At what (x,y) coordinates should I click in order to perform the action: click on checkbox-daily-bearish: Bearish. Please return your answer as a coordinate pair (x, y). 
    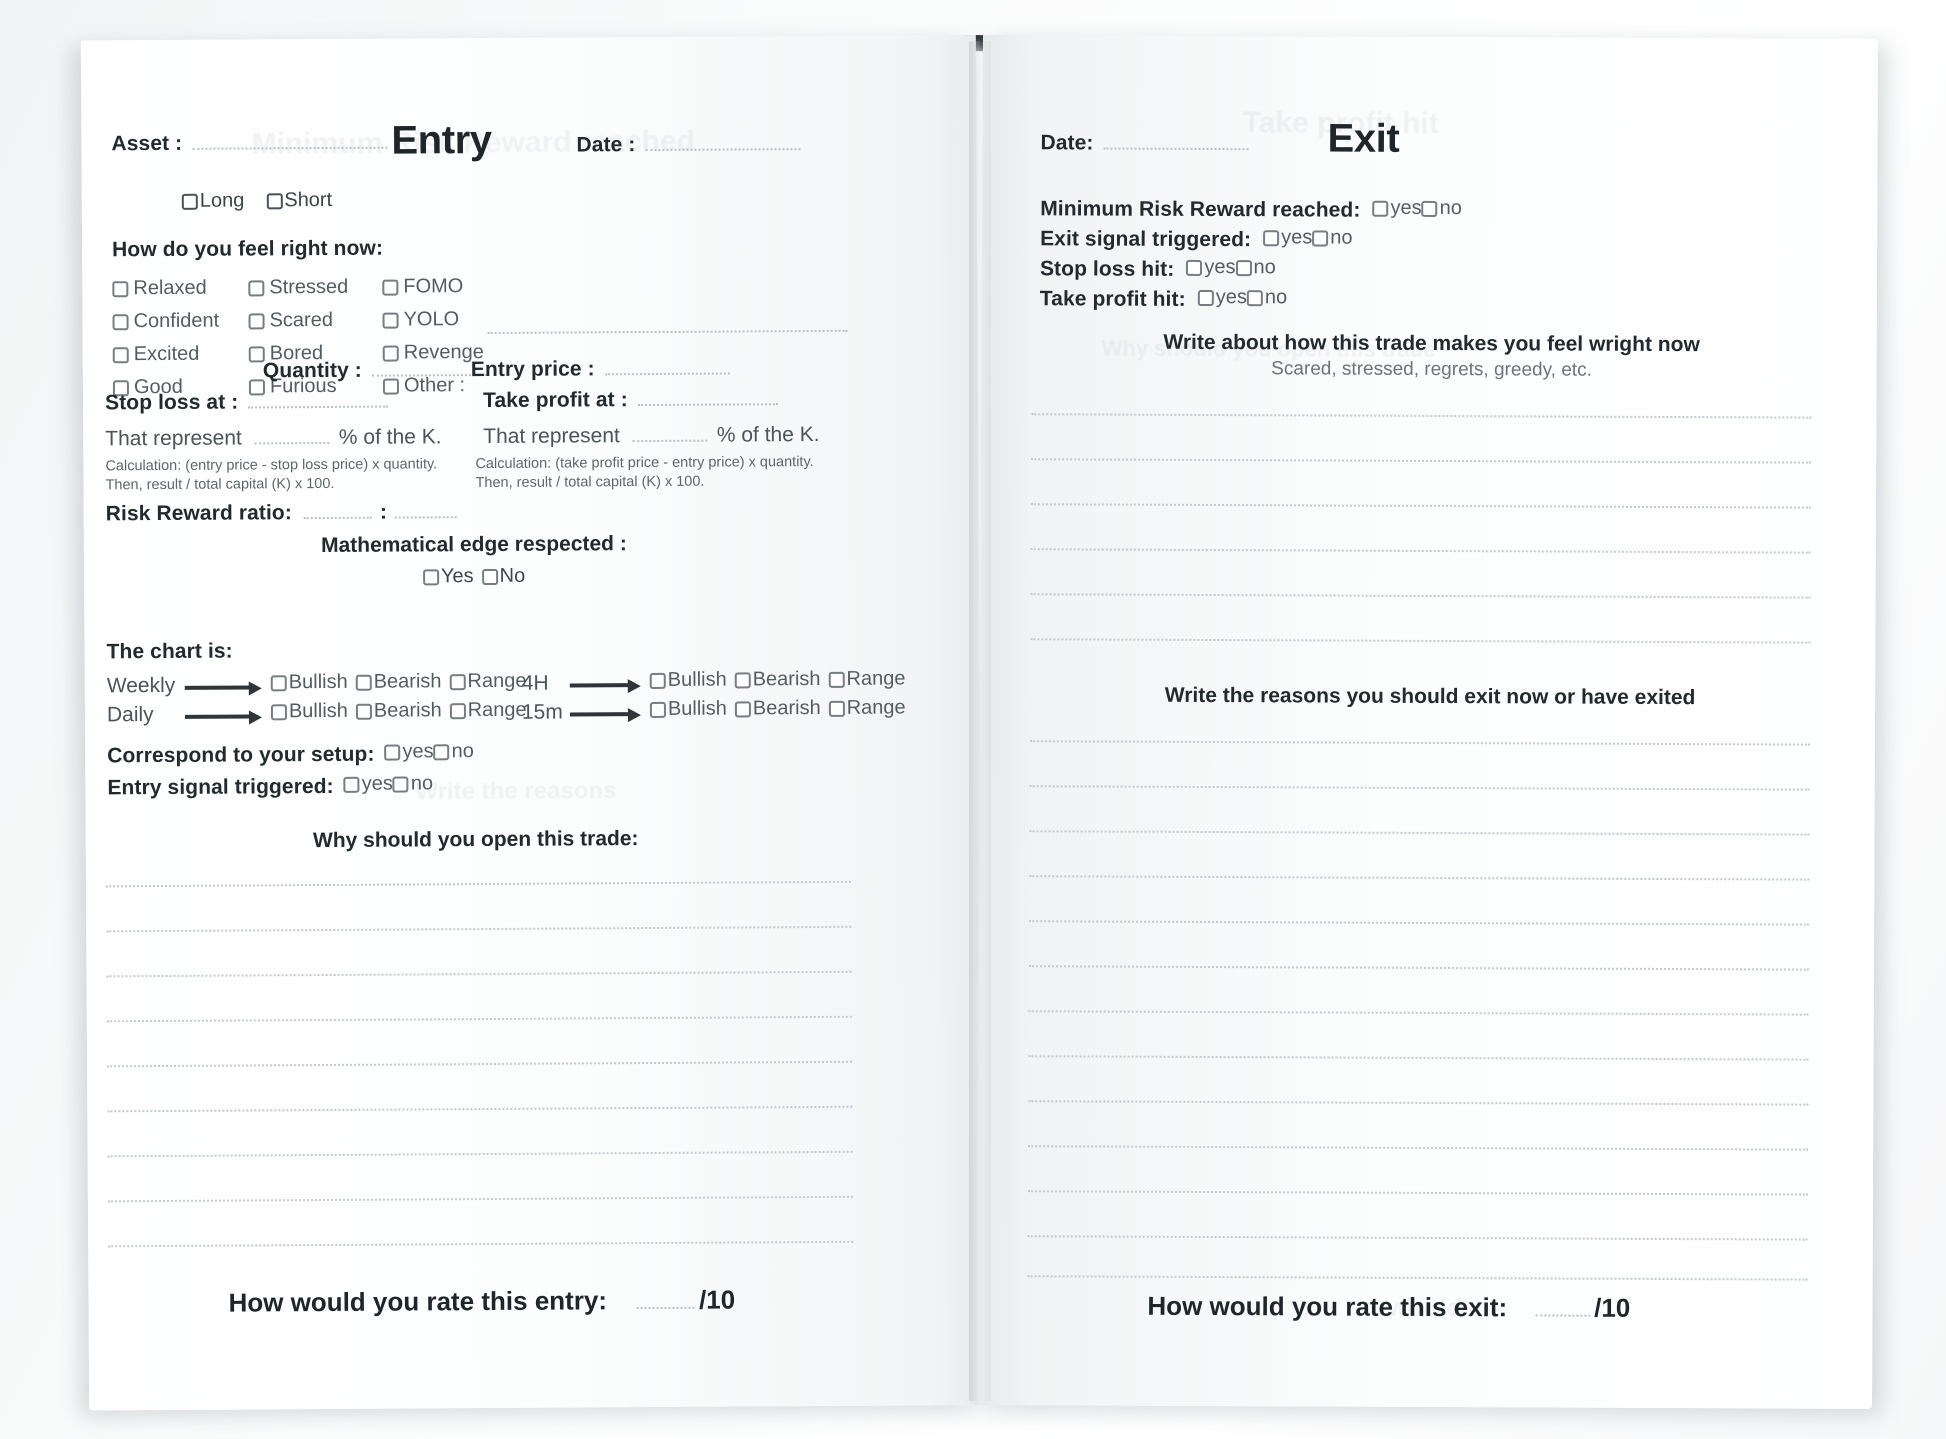
    Looking at the image, I should click on (398, 711).